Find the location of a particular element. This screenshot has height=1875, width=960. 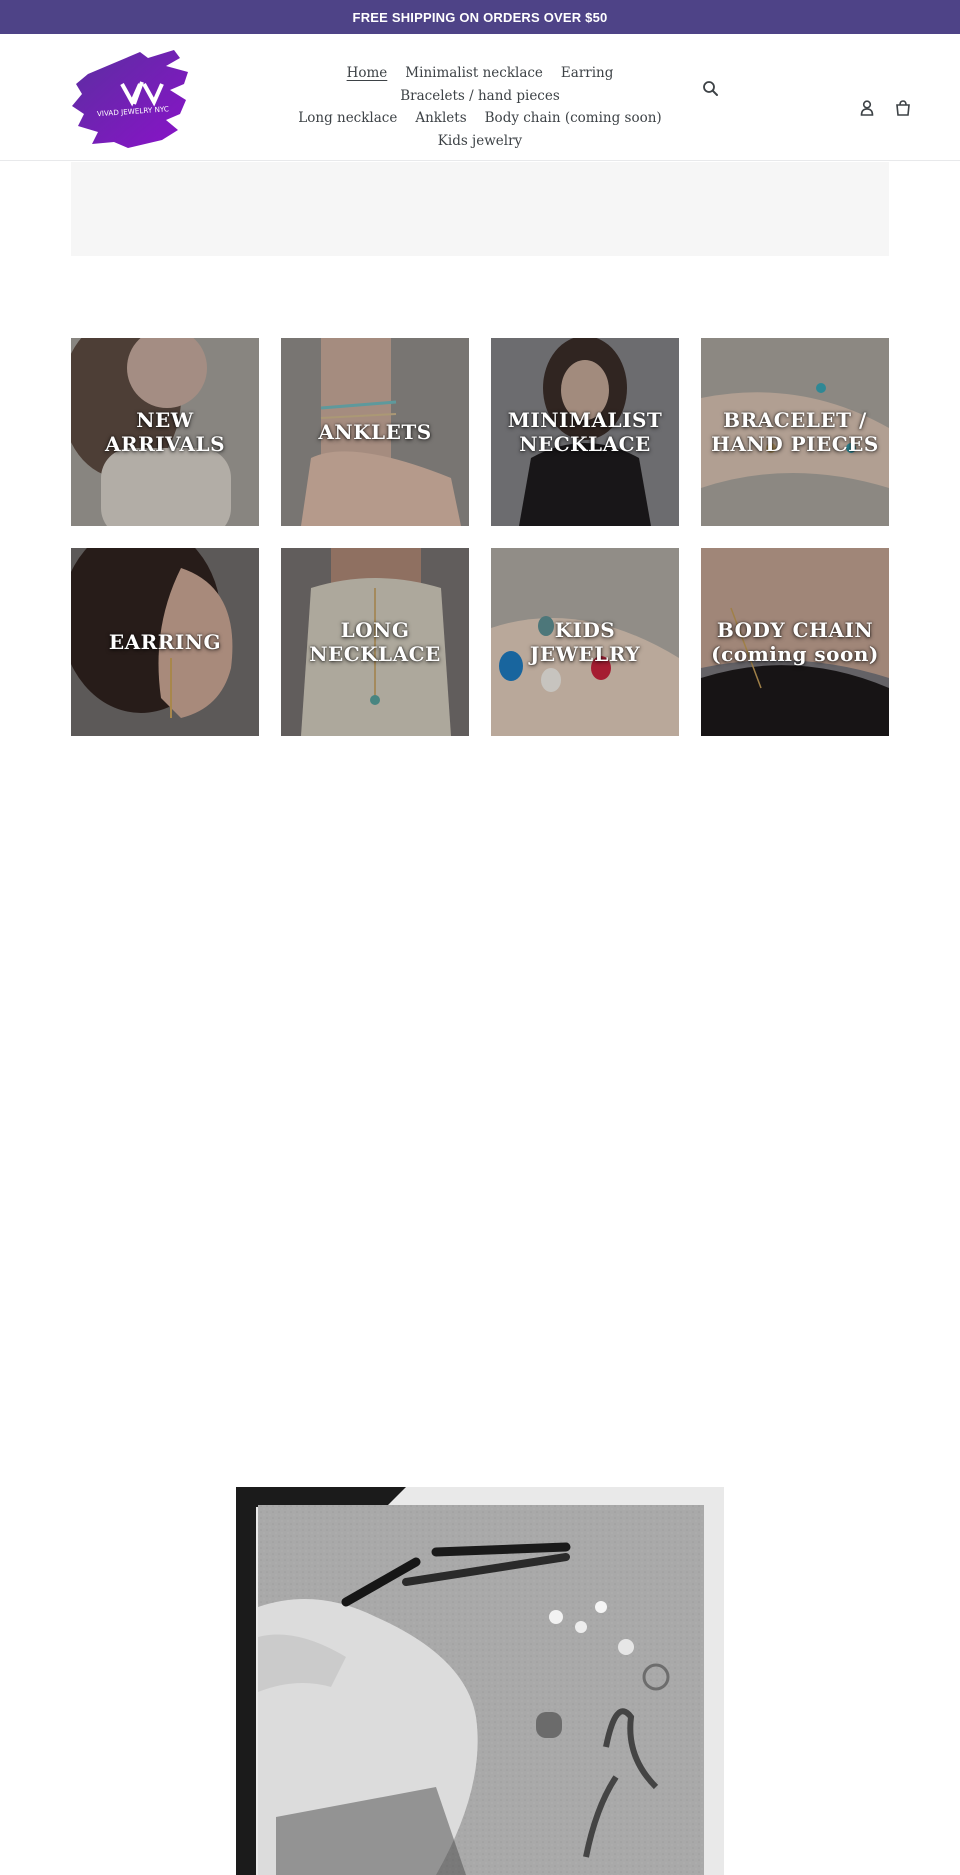

logo-icon: VIVAD JEWELRY NYC is located at coordinates (130, 99).